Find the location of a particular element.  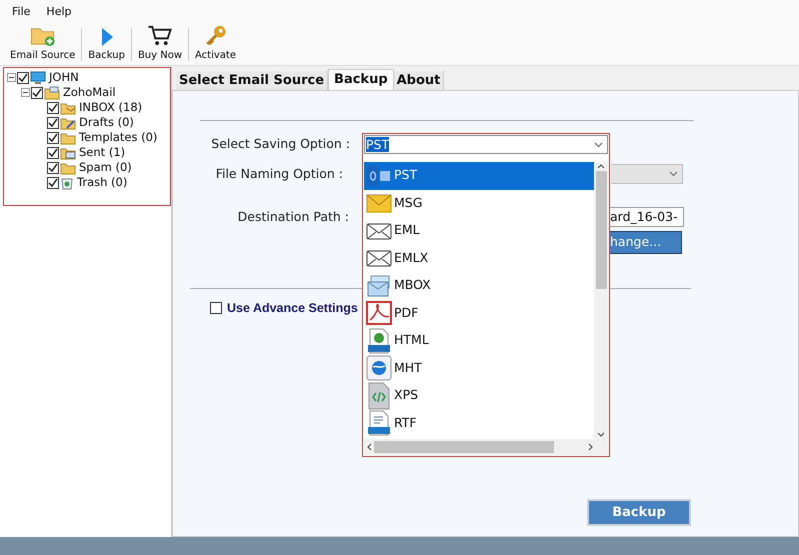

vertical-scrollbar is located at coordinates (601, 300).